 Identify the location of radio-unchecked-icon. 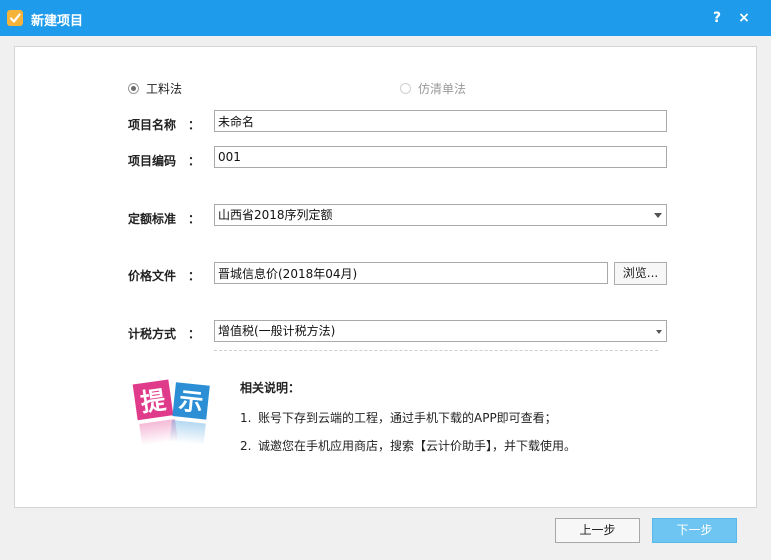
(405, 88).